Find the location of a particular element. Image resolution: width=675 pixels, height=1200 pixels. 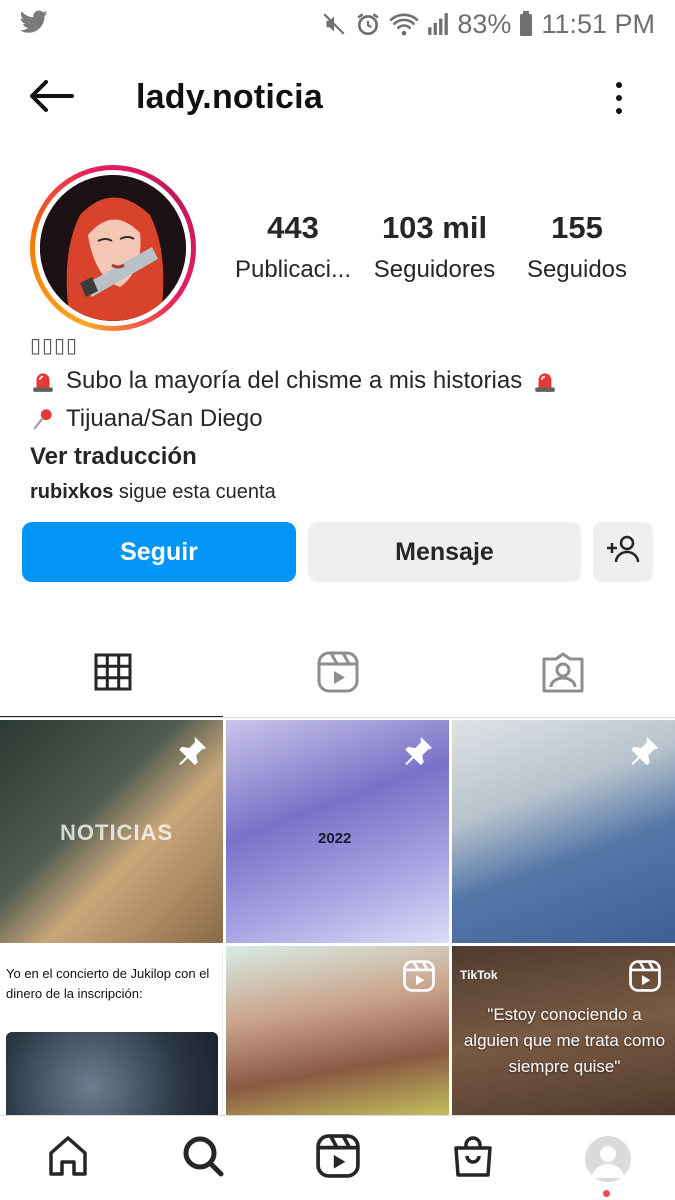

stat-posts-value: 443 is located at coordinates (293, 227).